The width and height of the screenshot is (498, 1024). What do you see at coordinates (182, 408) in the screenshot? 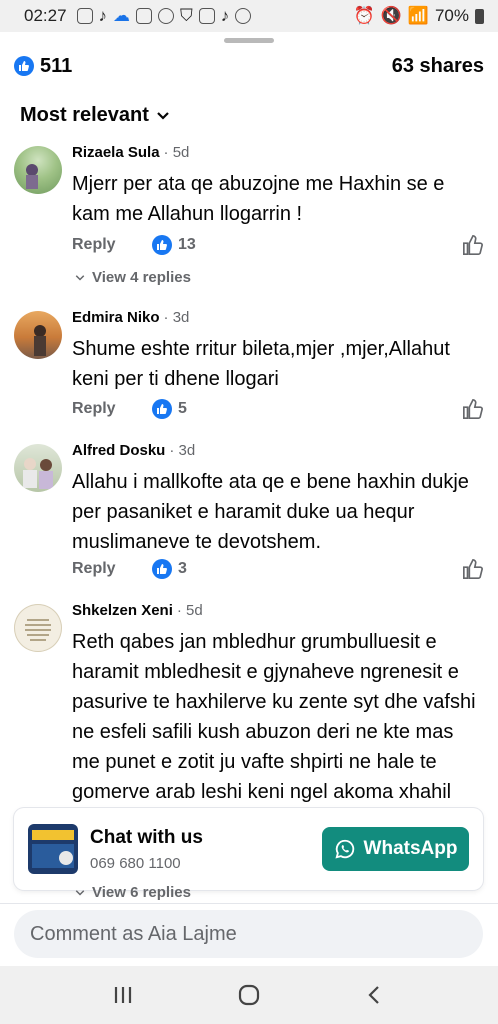
I see `reaction-count: 5` at bounding box center [182, 408].